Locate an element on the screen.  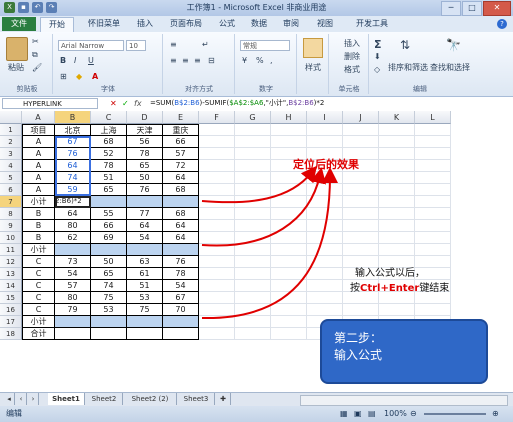
table-cell: C is located at coordinates (38, 274).